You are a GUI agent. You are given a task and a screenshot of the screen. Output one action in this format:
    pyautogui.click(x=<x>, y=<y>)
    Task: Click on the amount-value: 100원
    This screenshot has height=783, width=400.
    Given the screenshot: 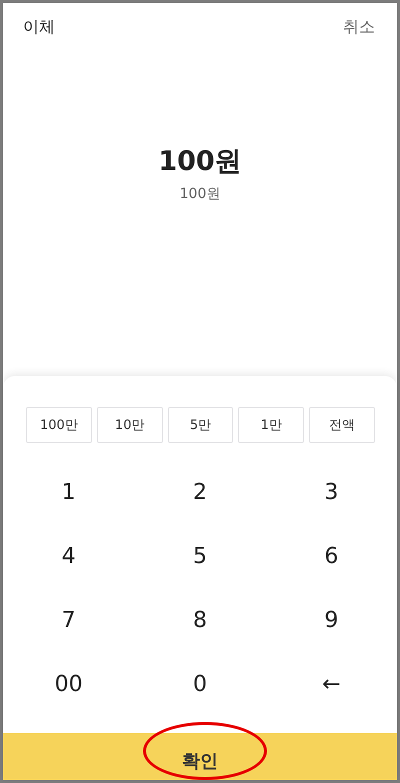 What is the action you would take?
    pyautogui.click(x=200, y=162)
    